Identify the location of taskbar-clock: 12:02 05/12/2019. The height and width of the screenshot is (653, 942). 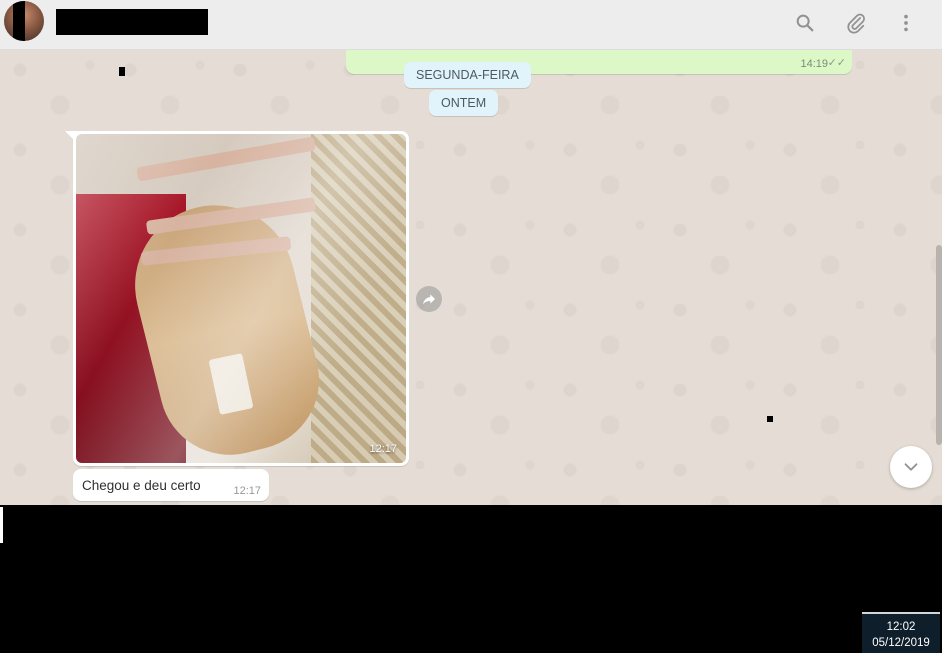
(901, 632).